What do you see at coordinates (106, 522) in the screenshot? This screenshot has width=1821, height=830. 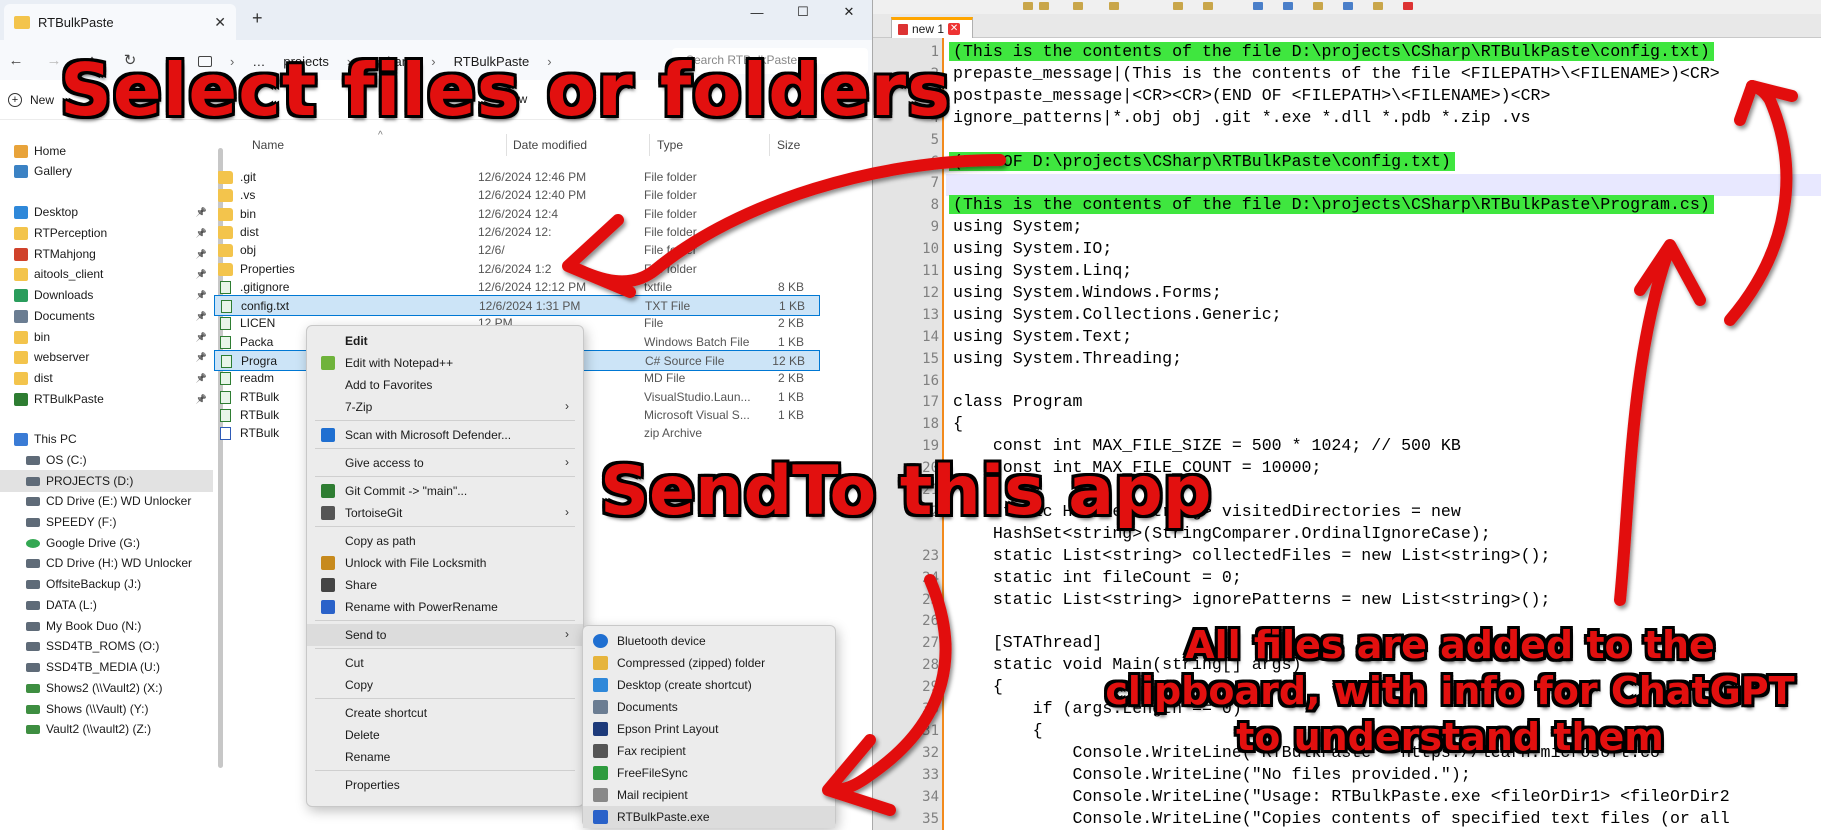 I see `sidebar-item: SPEEDY (F:)` at bounding box center [106, 522].